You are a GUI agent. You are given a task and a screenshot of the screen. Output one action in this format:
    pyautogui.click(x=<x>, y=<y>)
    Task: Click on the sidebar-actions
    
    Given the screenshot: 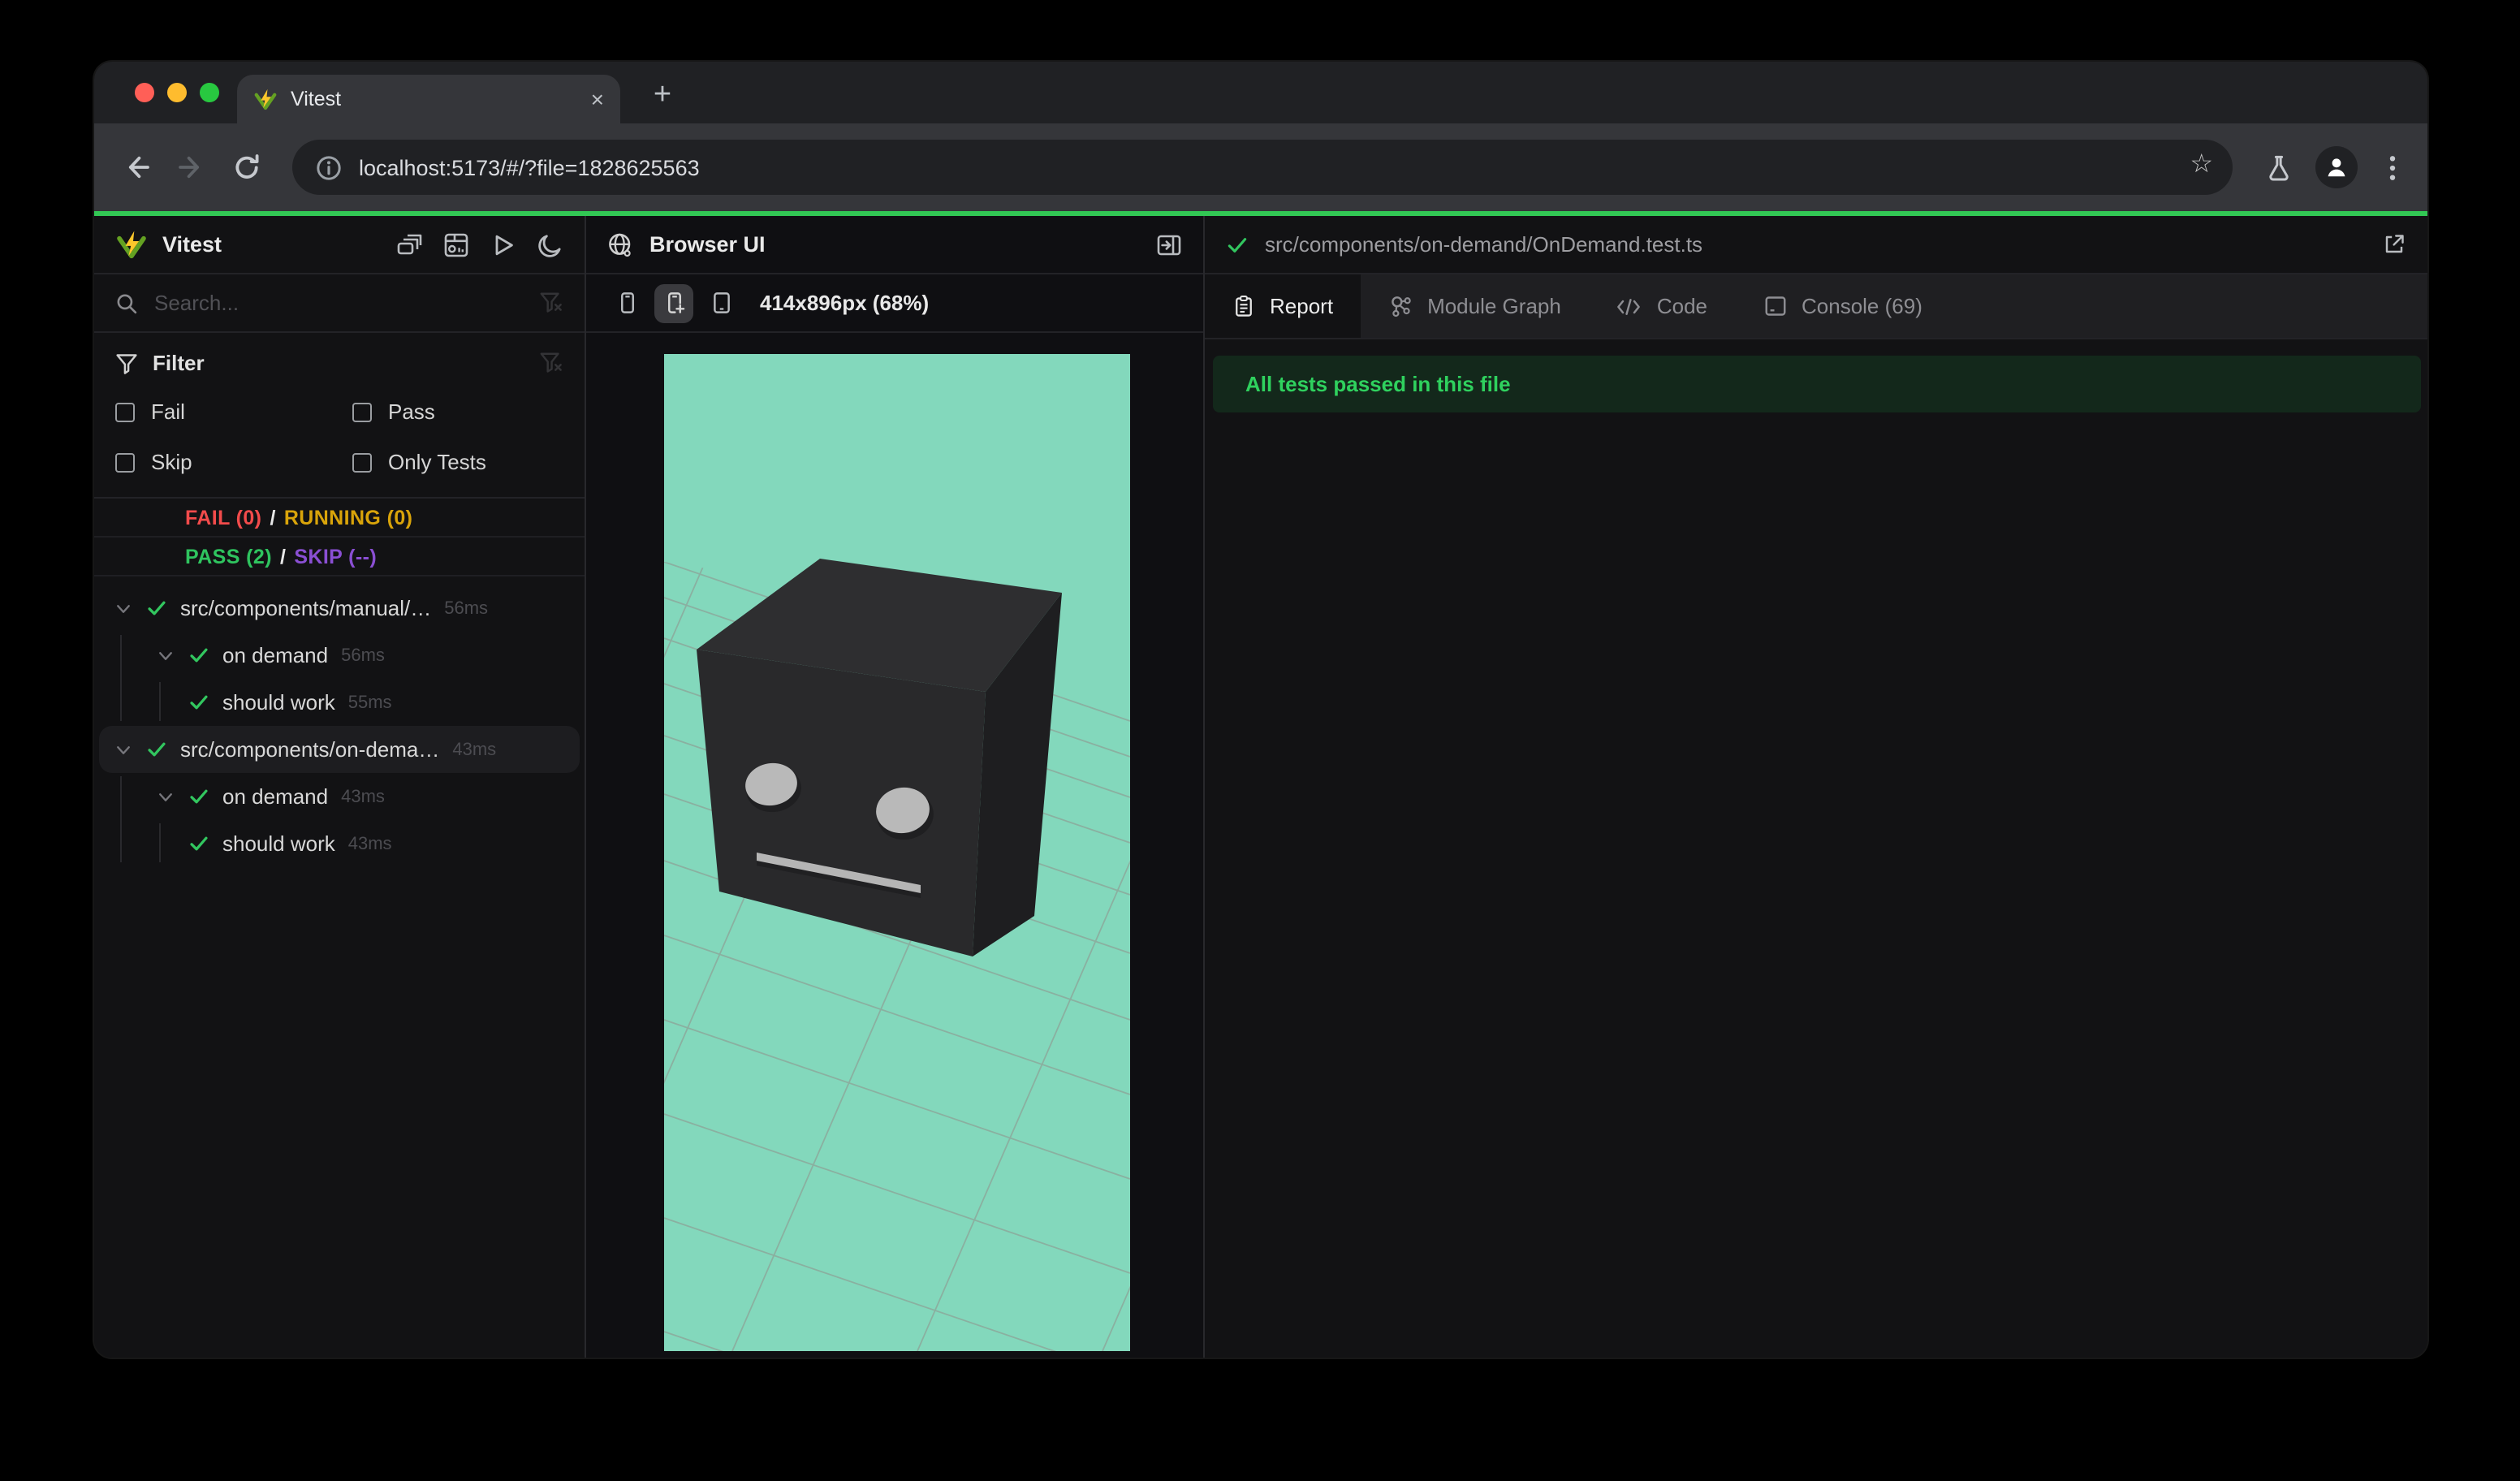 What is the action you would take?
    pyautogui.click(x=480, y=244)
    